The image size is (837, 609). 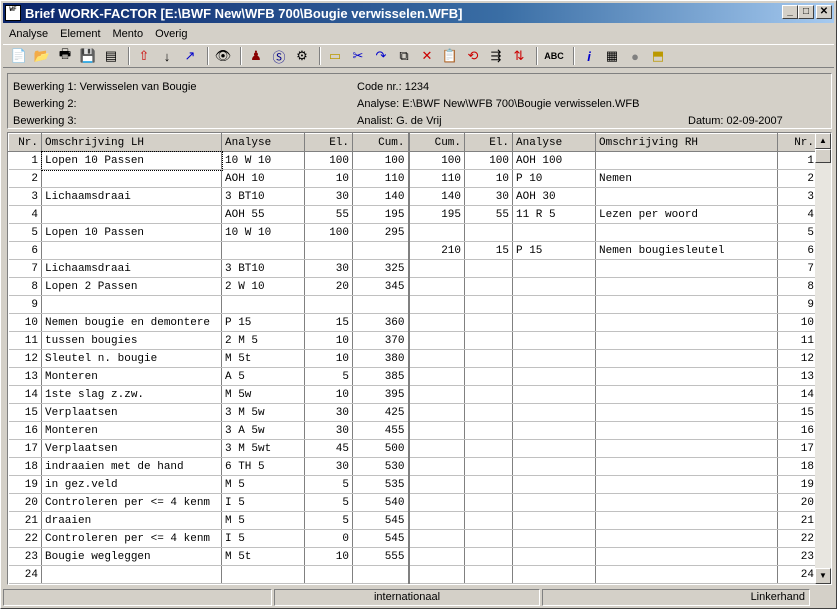 What do you see at coordinates (436, 214) in the screenshot?
I see `cell-cum-rh: 195` at bounding box center [436, 214].